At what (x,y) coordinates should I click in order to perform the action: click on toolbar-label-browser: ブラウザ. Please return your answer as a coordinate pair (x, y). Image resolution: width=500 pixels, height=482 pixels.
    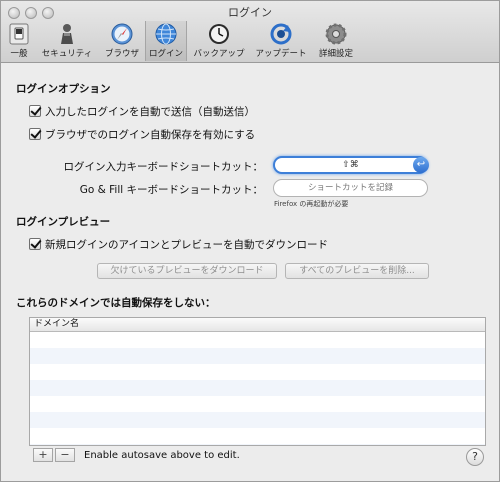
    Looking at the image, I should click on (121, 54).